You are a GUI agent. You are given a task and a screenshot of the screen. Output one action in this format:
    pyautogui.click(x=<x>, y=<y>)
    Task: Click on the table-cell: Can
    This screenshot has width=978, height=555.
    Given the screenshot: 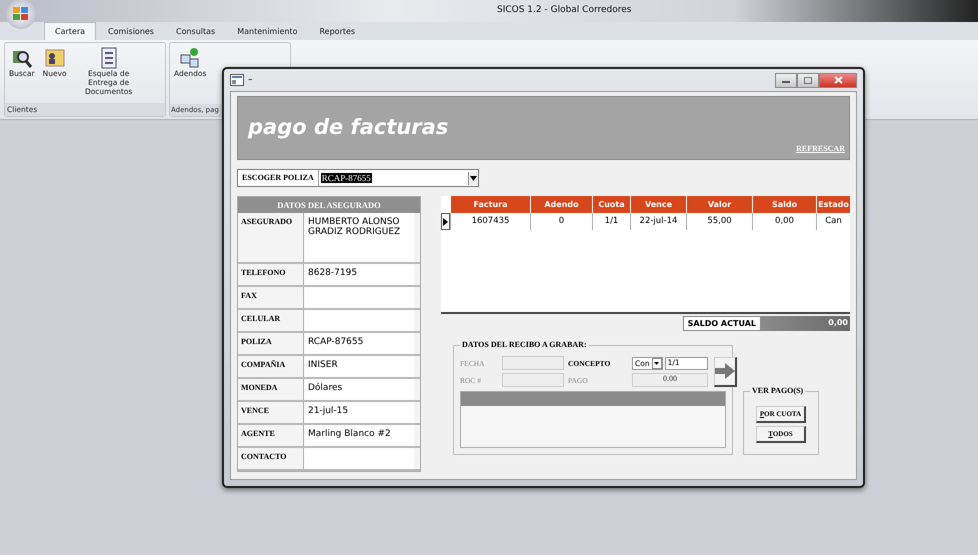 What is the action you would take?
    pyautogui.click(x=833, y=221)
    